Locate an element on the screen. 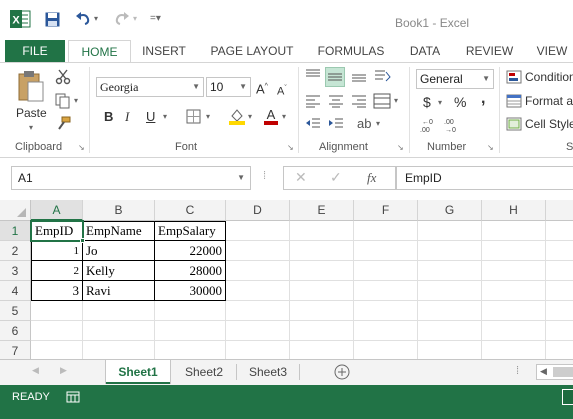  decrease-indent-icon is located at coordinates (313, 124).